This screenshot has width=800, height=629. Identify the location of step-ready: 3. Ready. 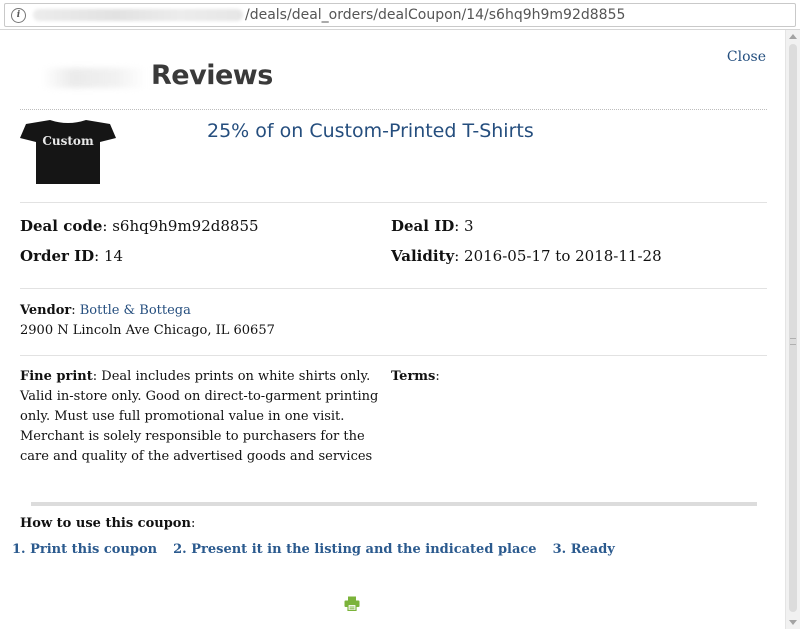
(584, 549).